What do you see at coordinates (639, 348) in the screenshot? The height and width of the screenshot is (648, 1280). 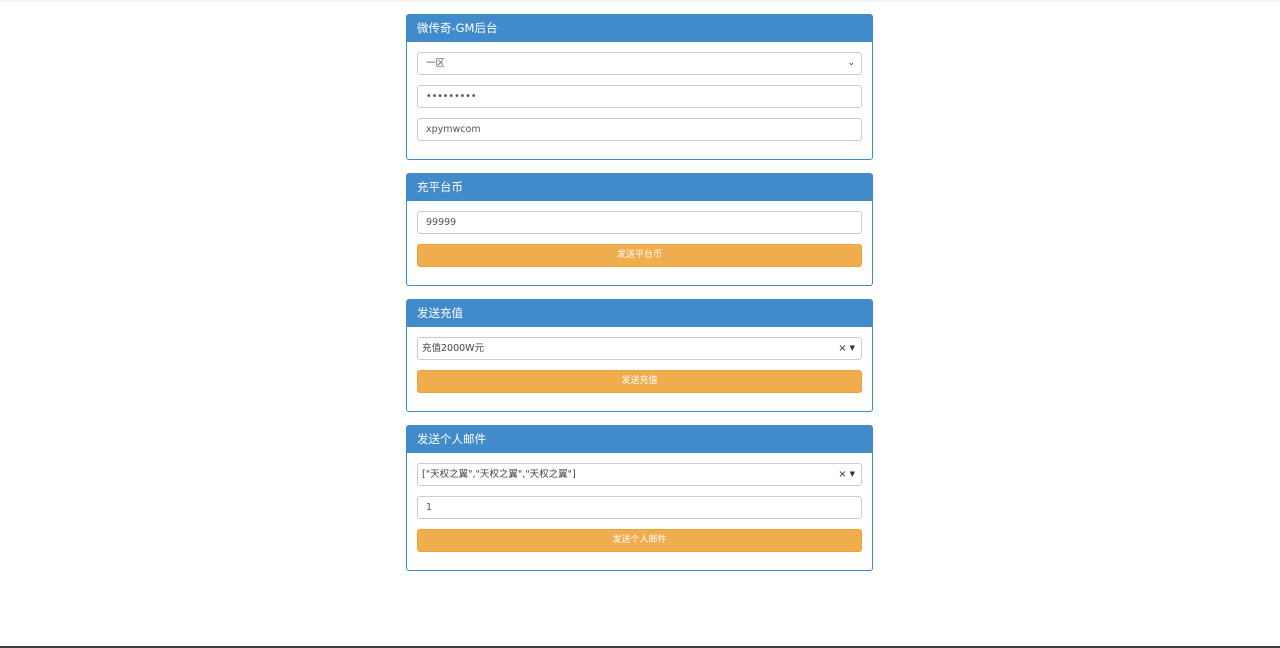 I see `recharge-select: 充值2000W元 × ▼` at bounding box center [639, 348].